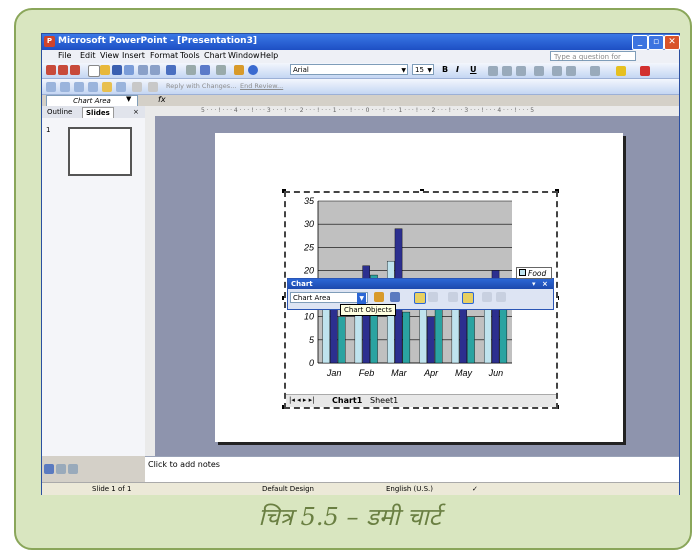 Image resolution: width=699 pixels, height=553 pixels. What do you see at coordinates (640, 42) in the screenshot?
I see `minimize-button: _` at bounding box center [640, 42].